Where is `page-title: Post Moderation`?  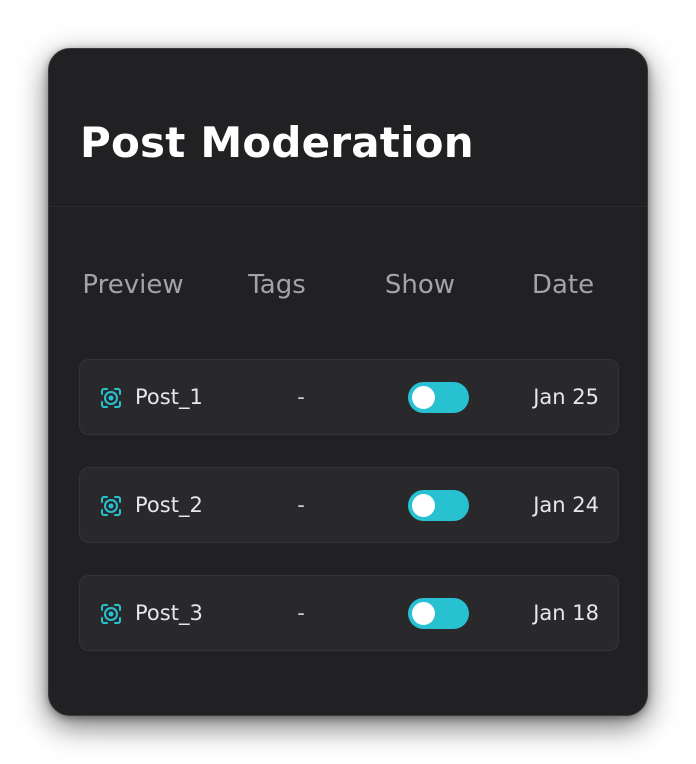
page-title: Post Moderation is located at coordinates (277, 142).